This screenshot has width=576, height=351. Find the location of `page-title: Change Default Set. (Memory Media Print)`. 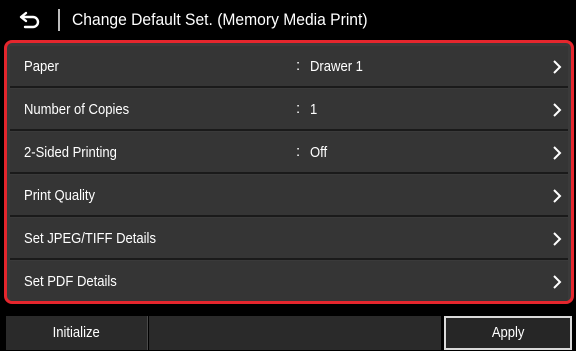

page-title: Change Default Set. (Memory Media Print) is located at coordinates (220, 19).